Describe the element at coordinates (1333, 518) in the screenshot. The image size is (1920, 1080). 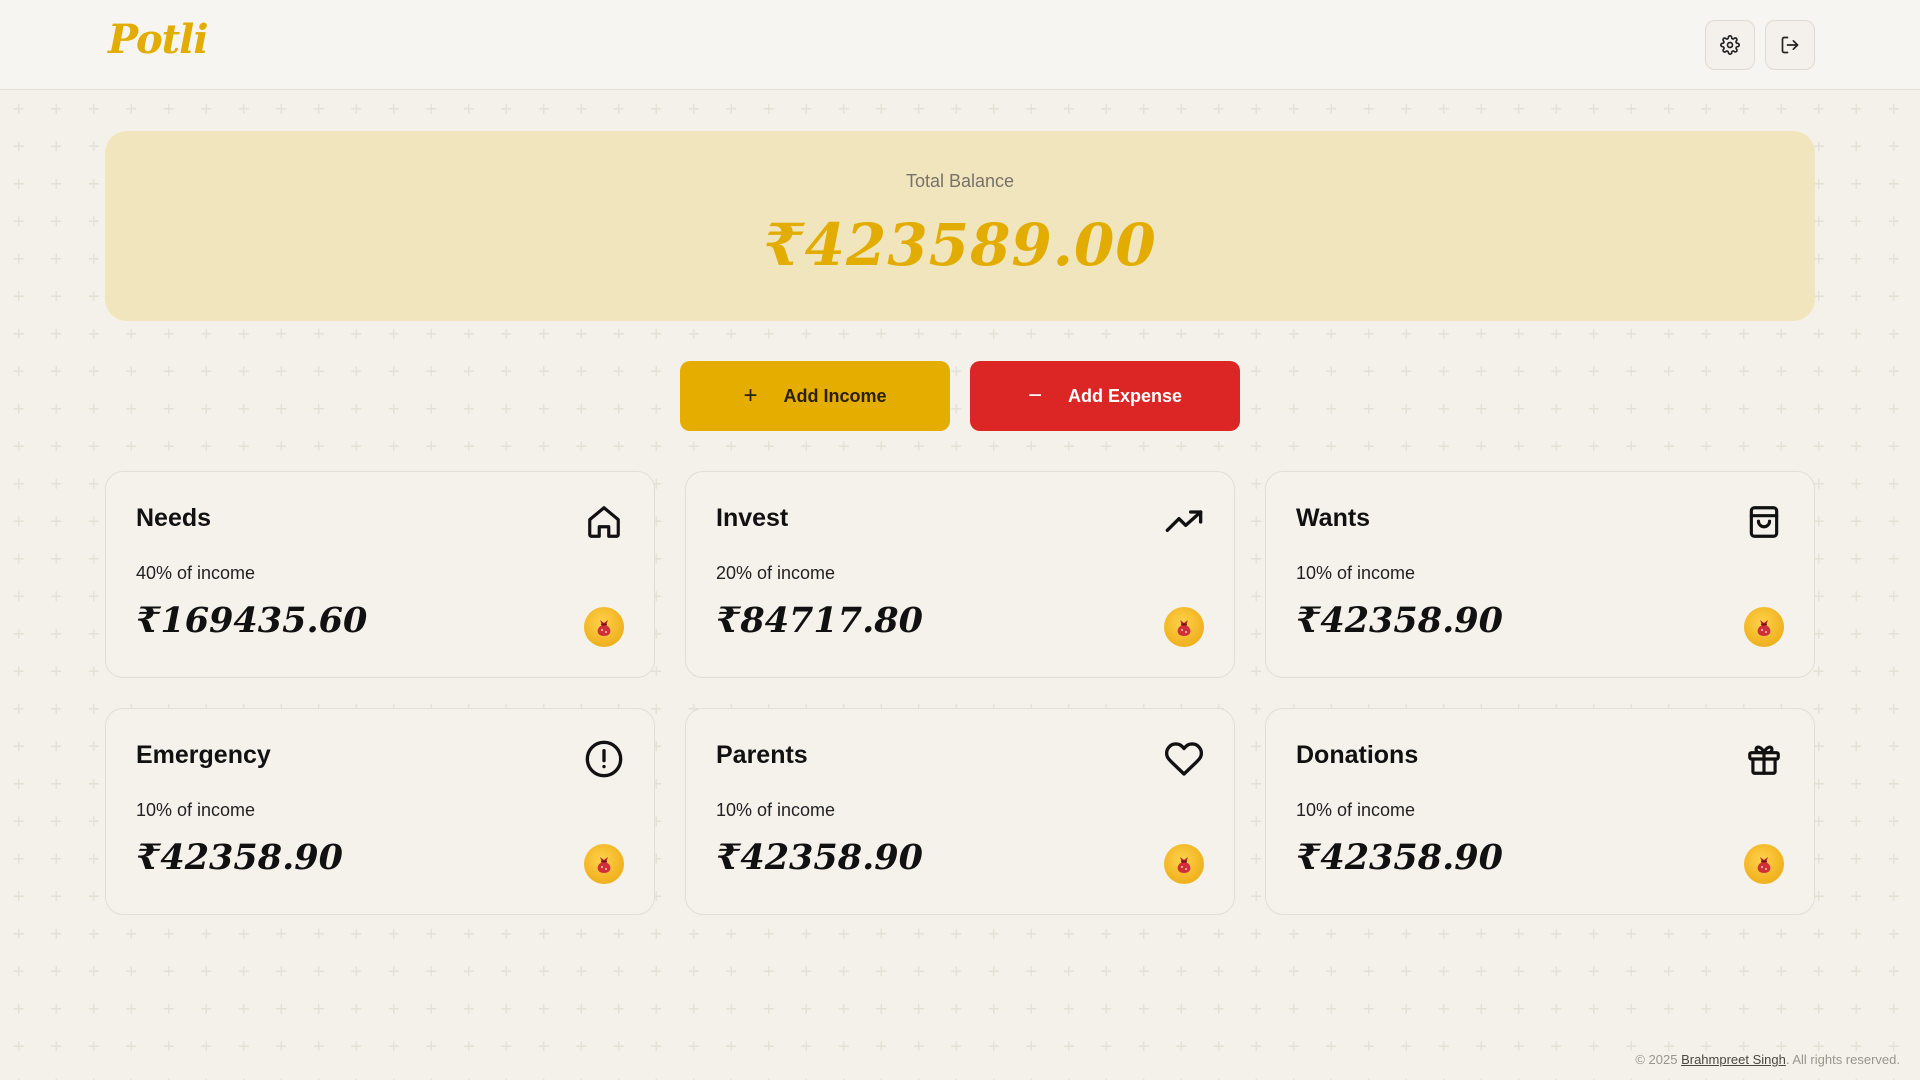
I see `card-title: Wants` at that location.